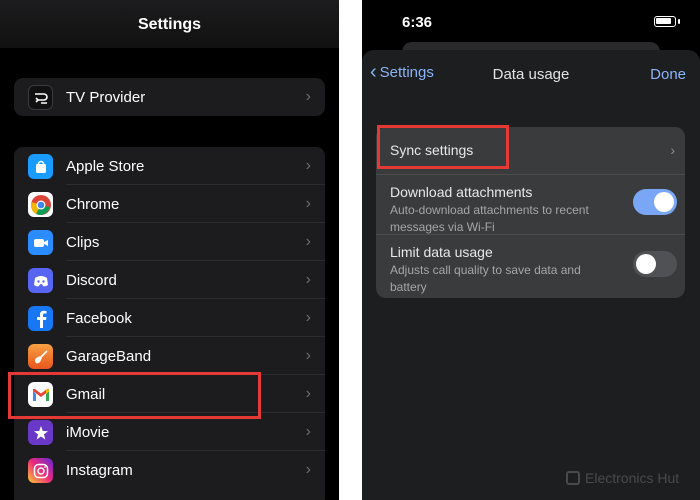 The width and height of the screenshot is (700, 500). What do you see at coordinates (40, 166) in the screenshot?
I see `apple-store-icon` at bounding box center [40, 166].